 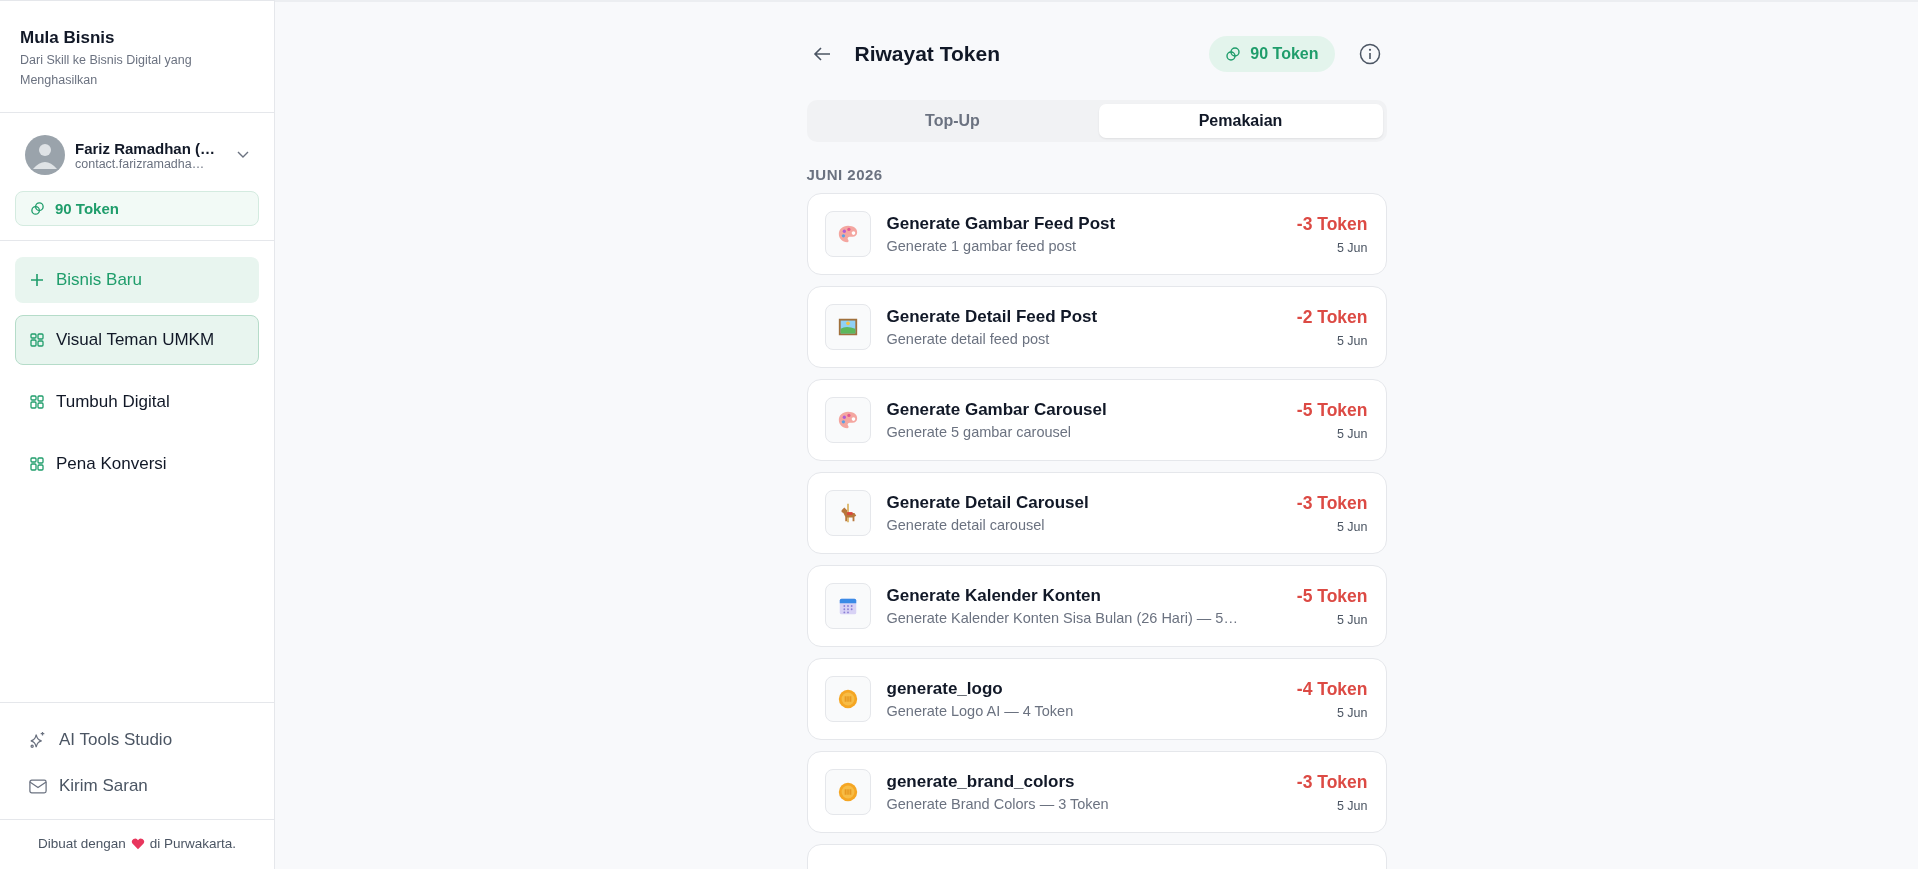 I want to click on avatar-icon, so click(x=45, y=155).